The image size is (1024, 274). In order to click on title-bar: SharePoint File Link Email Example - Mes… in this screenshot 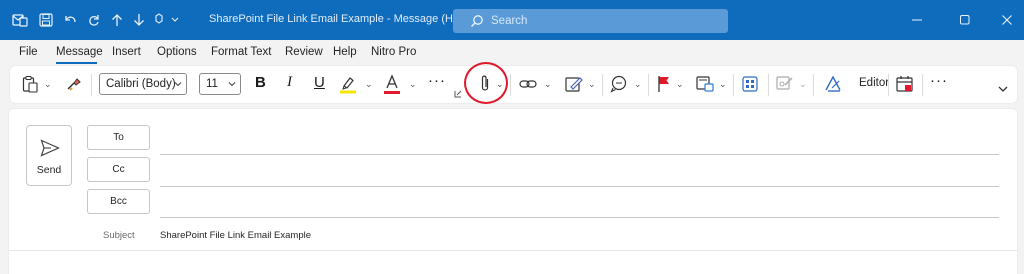, I will do `click(512, 20)`.